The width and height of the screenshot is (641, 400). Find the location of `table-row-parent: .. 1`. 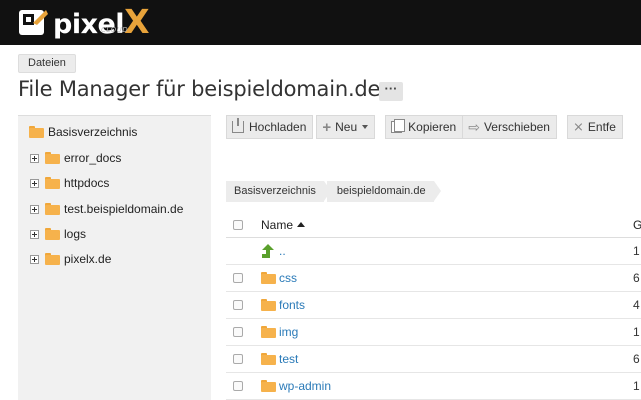

table-row-parent: .. 1 is located at coordinates (433, 251).